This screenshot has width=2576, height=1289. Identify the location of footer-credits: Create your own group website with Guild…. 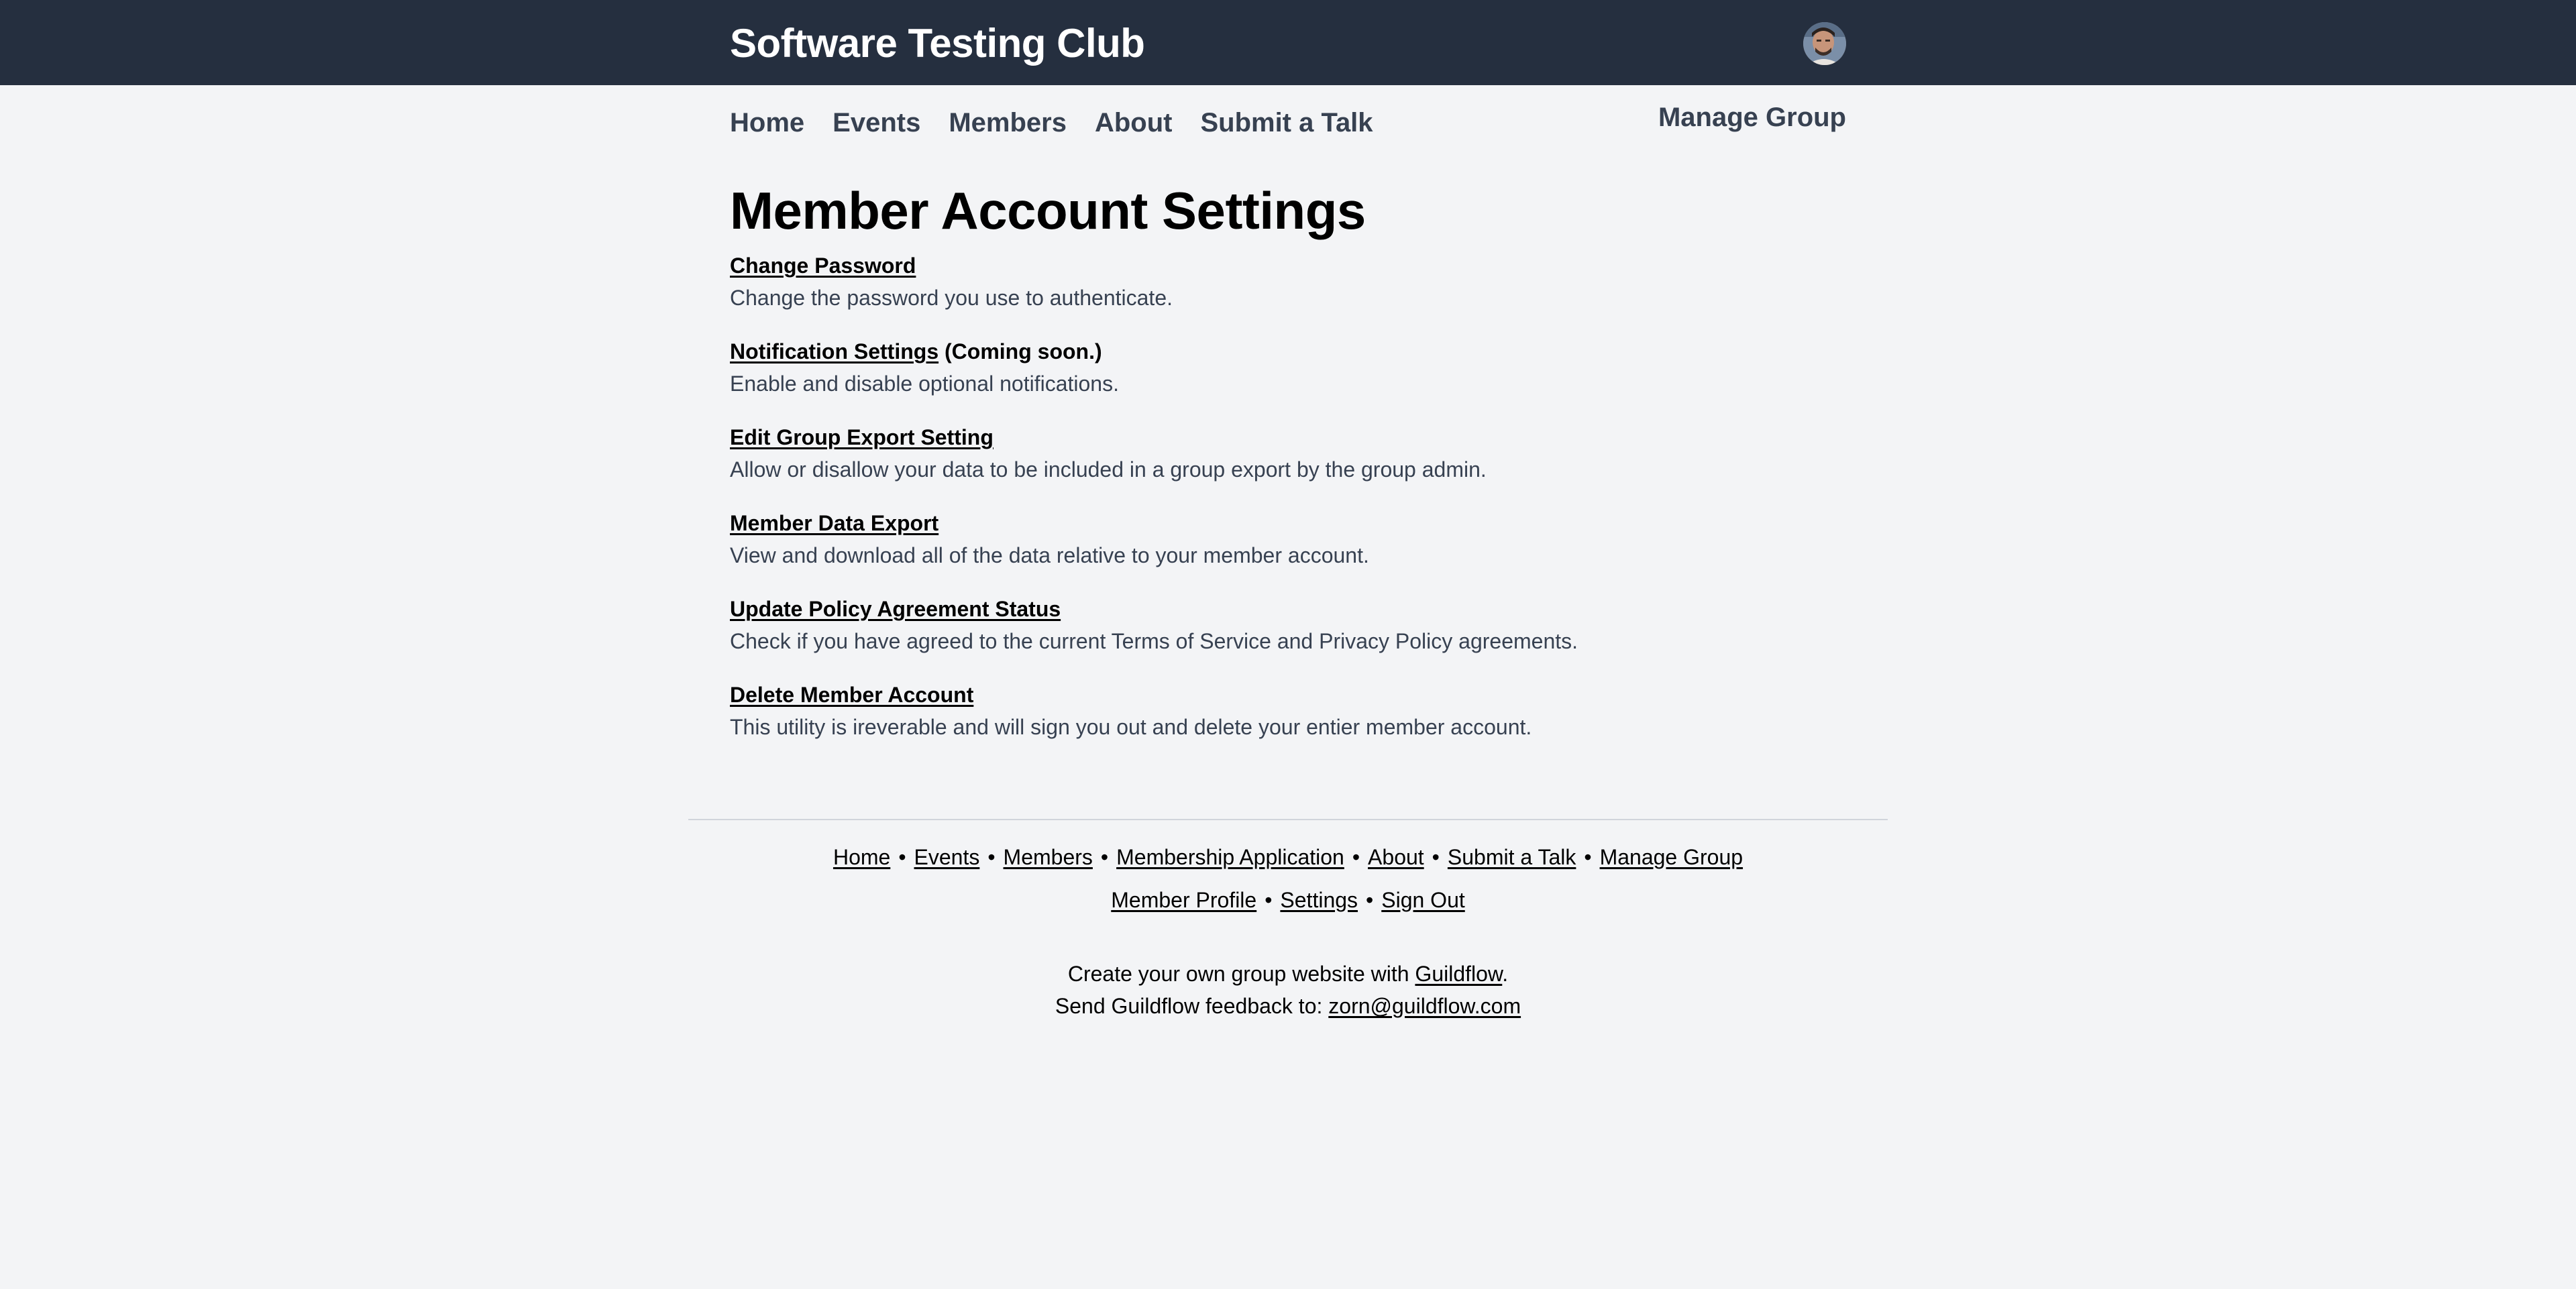
(1288, 990).